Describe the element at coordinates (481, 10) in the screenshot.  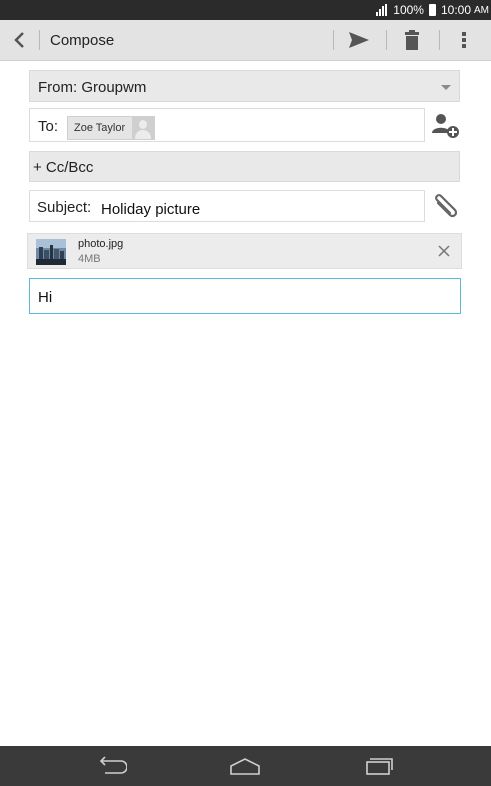
I see `status-ampm: AM` at that location.